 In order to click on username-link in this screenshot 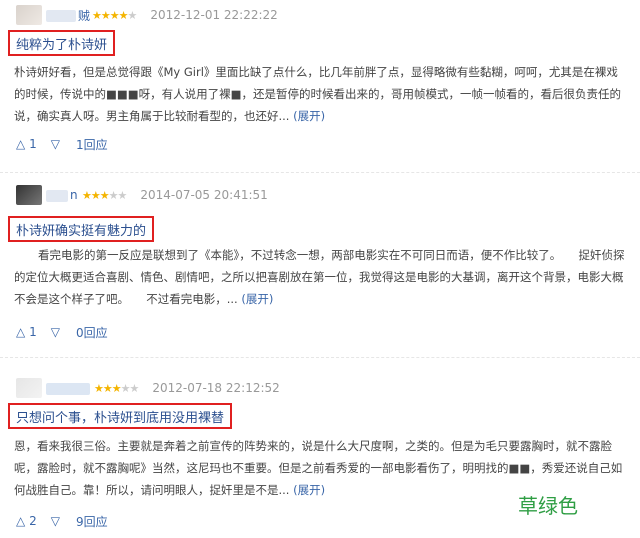, I will do `click(69, 388)`.